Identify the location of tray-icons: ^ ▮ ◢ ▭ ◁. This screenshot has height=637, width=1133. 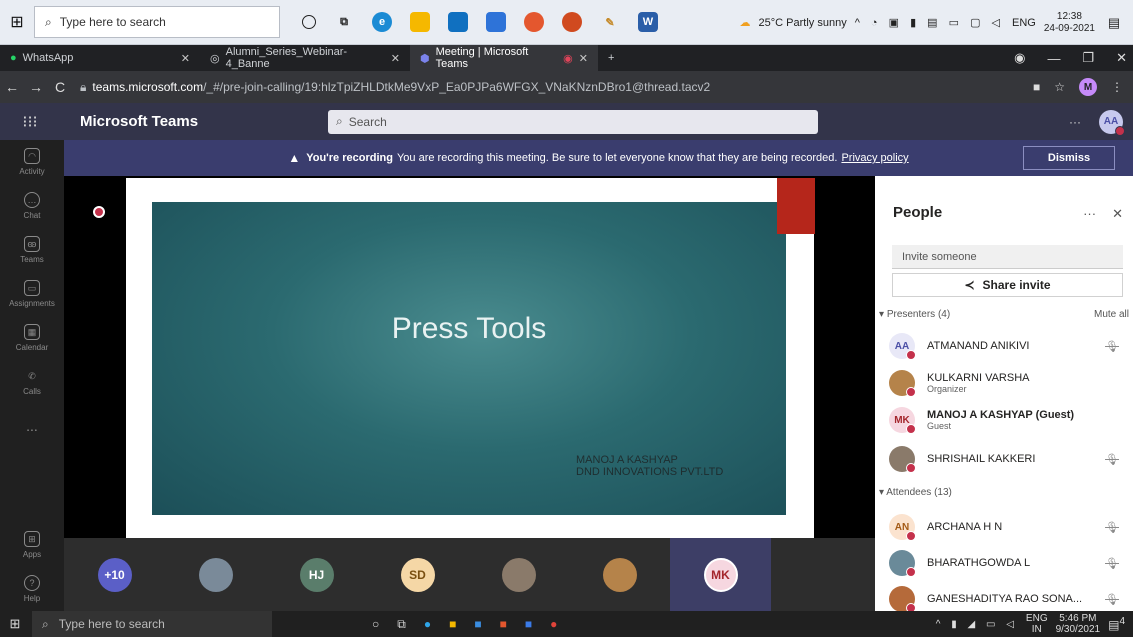
(977, 624).